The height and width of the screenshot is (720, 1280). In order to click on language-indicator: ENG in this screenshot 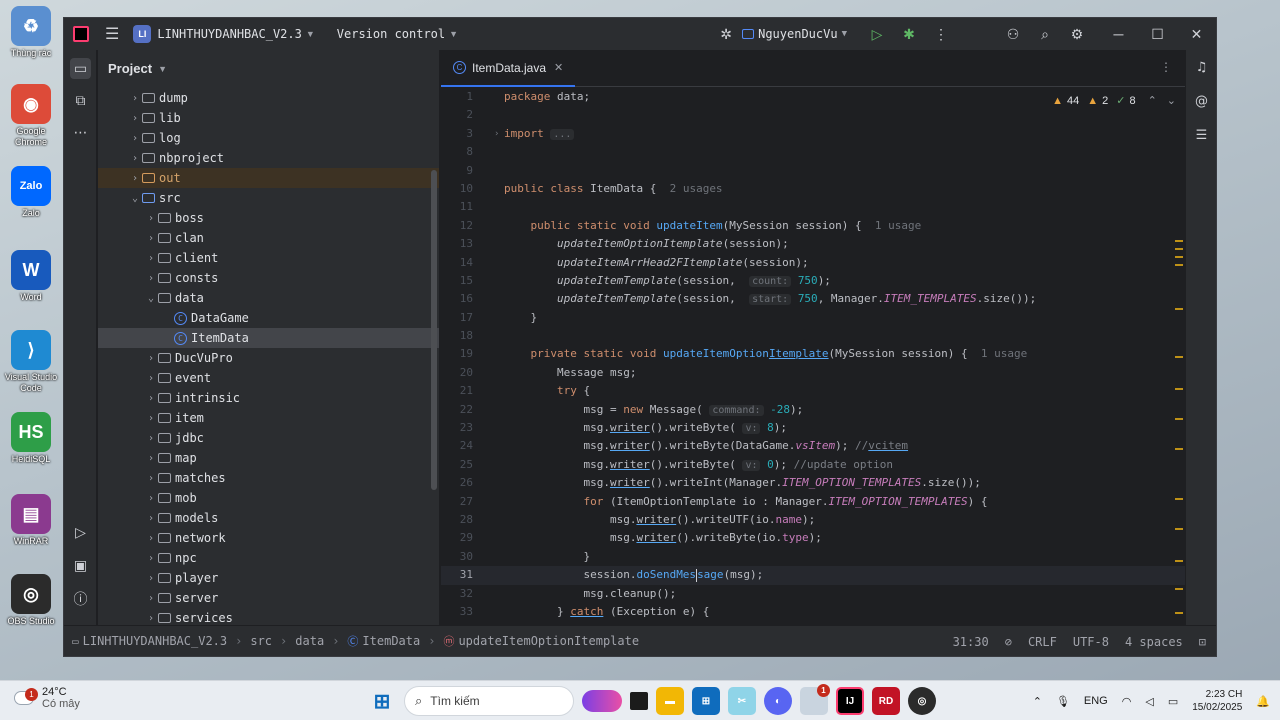, I will do `click(1096, 701)`.